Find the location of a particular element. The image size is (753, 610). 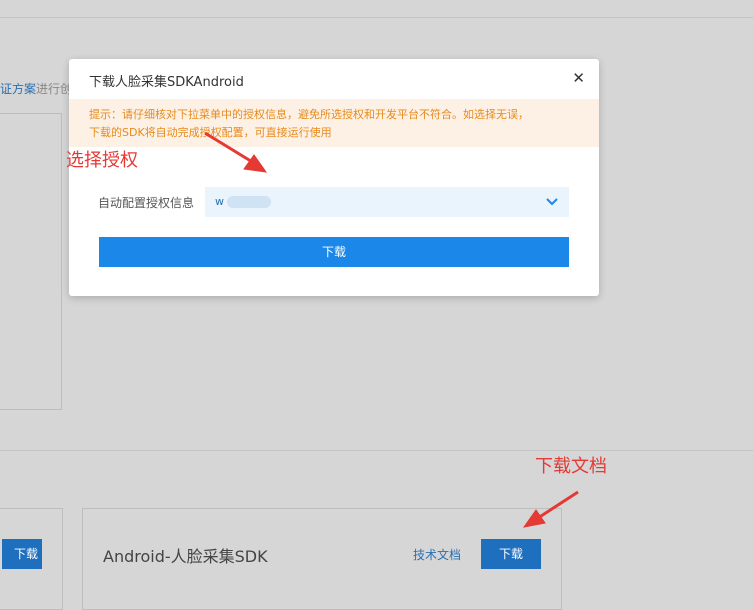

close-icon: ✕ is located at coordinates (578, 78).